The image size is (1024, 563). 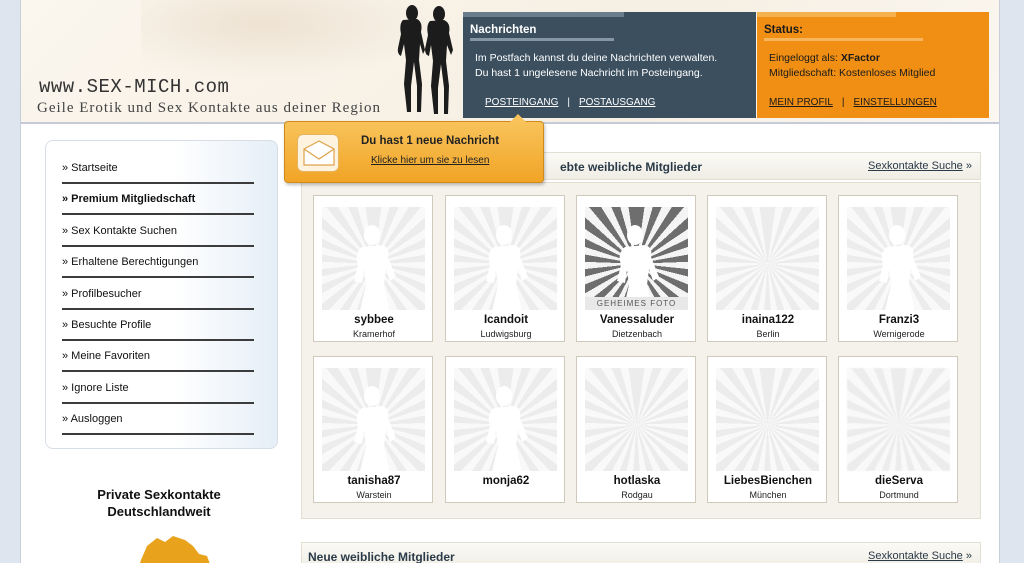 What do you see at coordinates (637, 334) in the screenshot?
I see `member-city: Dietzenbach` at bounding box center [637, 334].